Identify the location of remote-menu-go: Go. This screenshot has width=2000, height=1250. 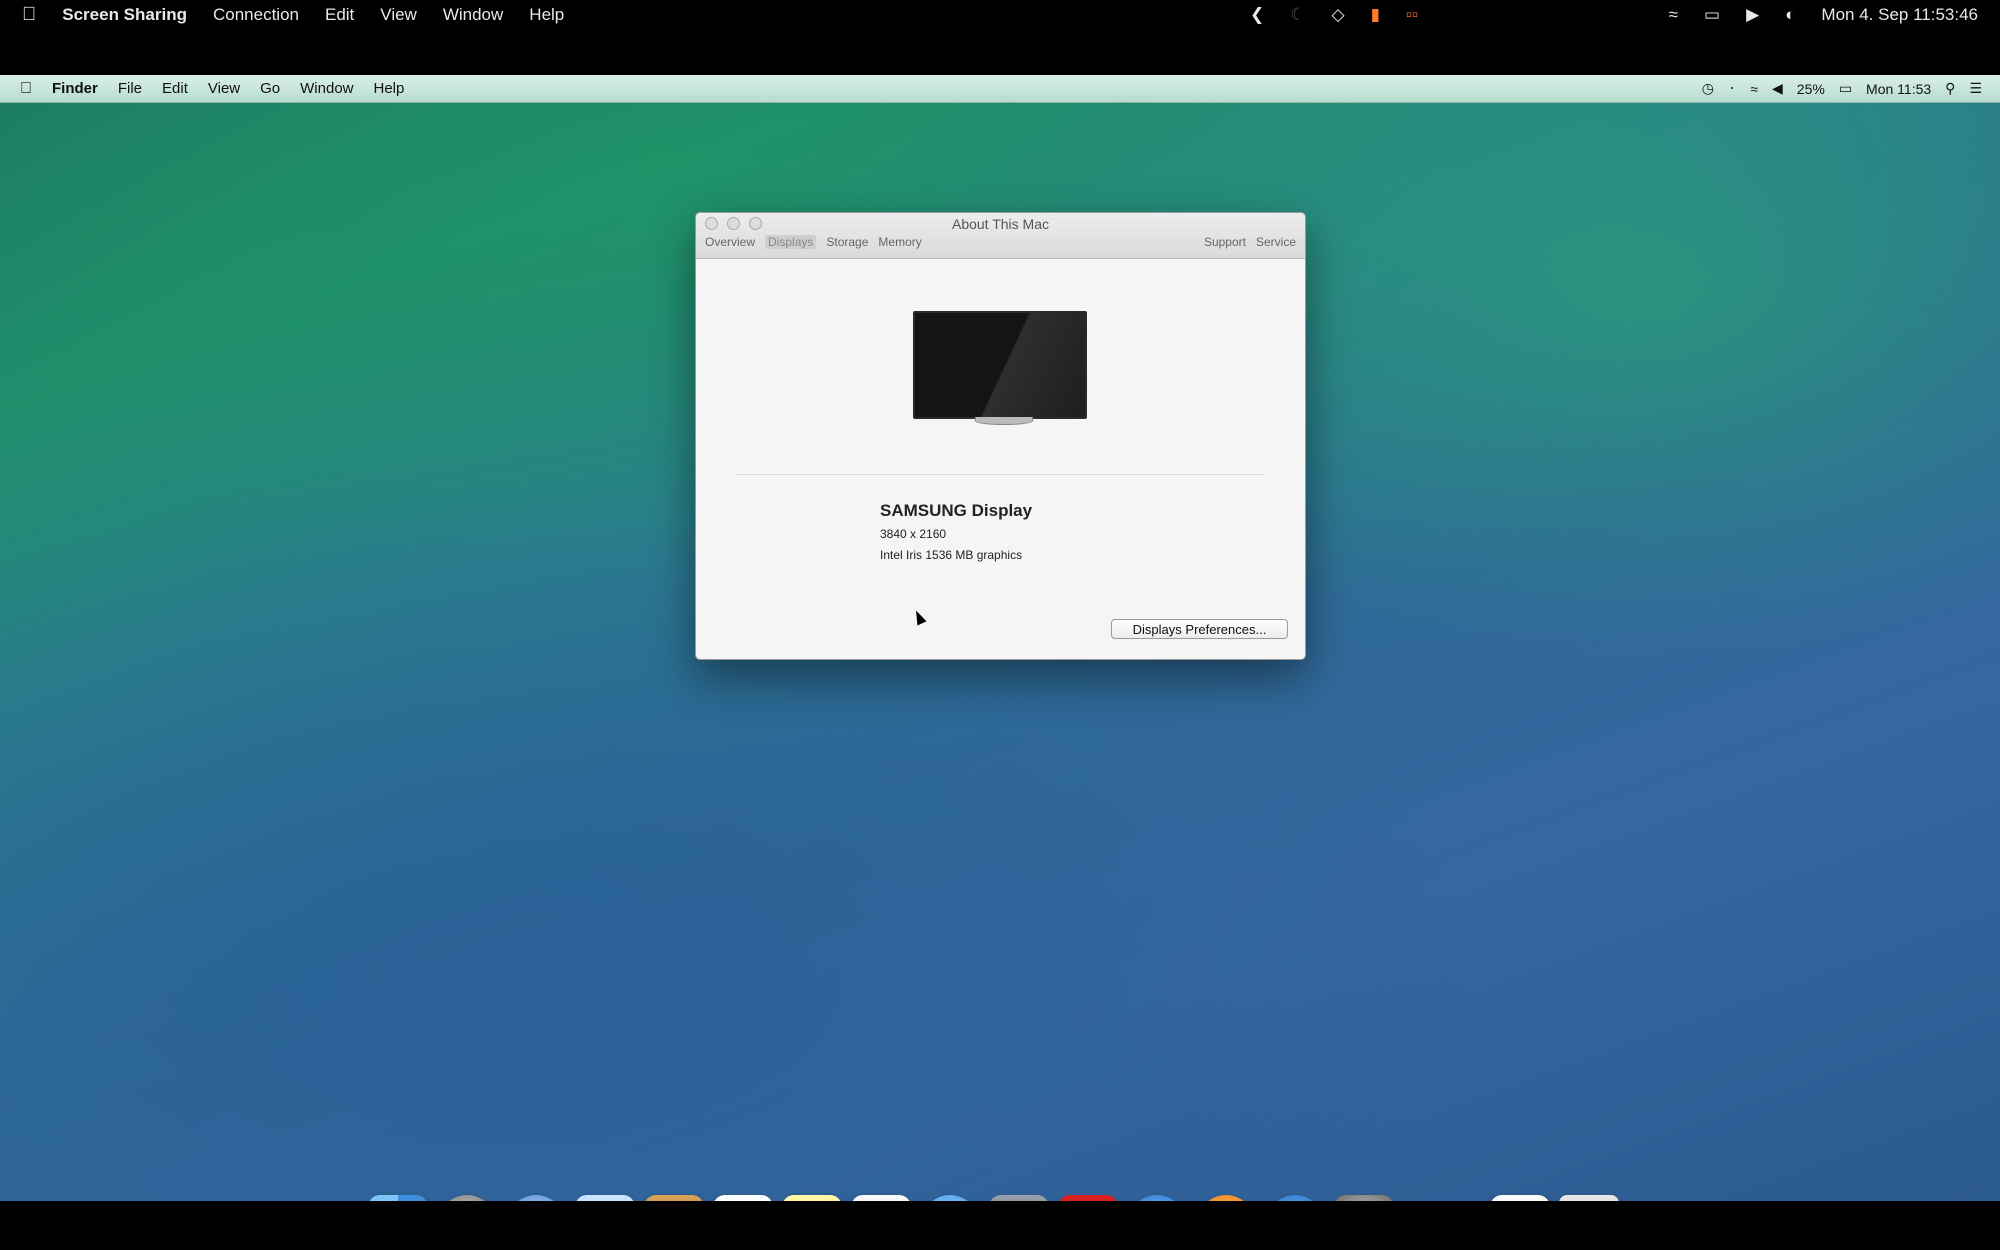
(270, 88).